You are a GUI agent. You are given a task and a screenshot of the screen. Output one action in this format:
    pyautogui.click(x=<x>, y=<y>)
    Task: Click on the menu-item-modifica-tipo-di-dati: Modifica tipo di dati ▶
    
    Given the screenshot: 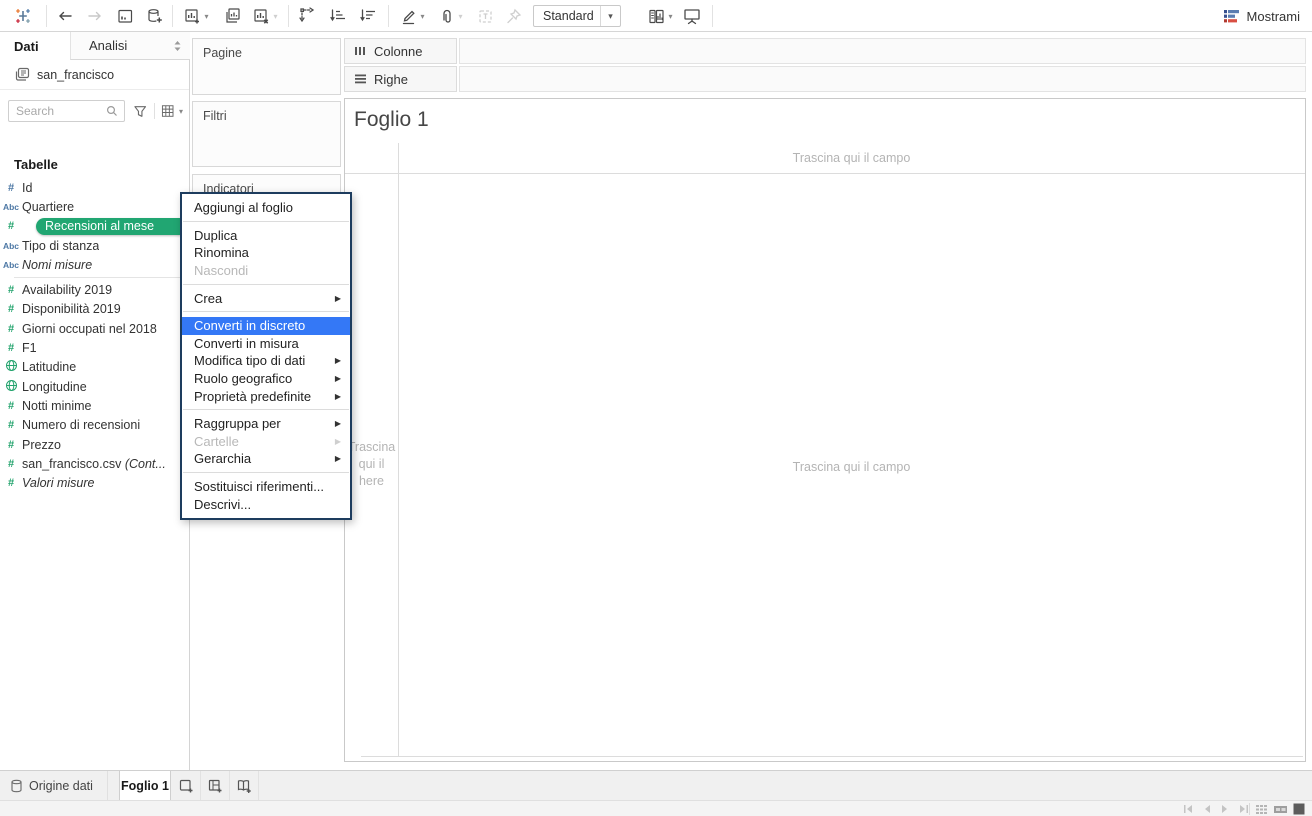 What is the action you would take?
    pyautogui.click(x=266, y=361)
    